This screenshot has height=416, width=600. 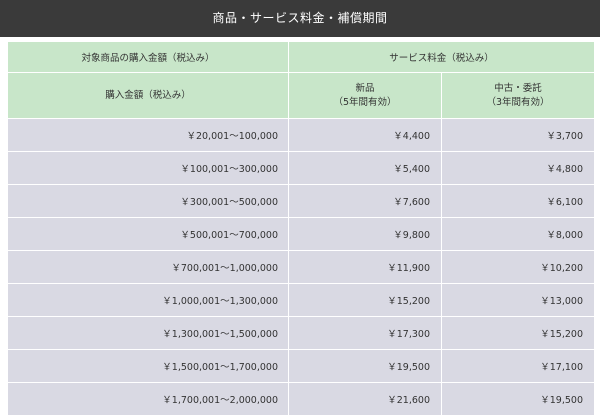 I want to click on table-row: ￥700,001～1,000,000 ￥11,900 ￥10,200, so click(x=301, y=267).